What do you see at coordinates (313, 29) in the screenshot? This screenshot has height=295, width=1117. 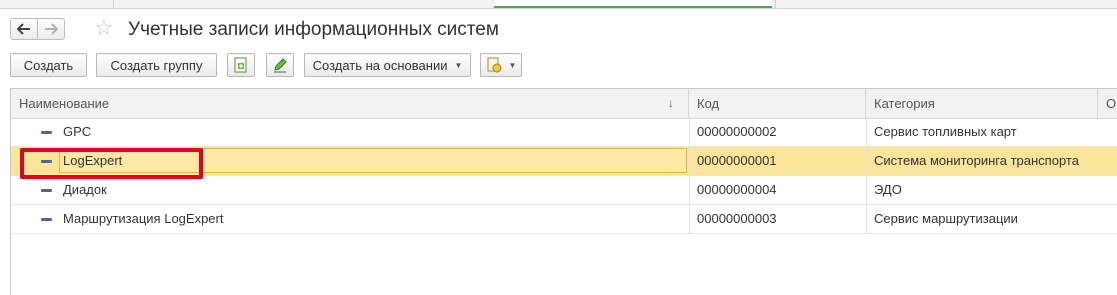 I see `page-title: Учетные записи информационных систем` at bounding box center [313, 29].